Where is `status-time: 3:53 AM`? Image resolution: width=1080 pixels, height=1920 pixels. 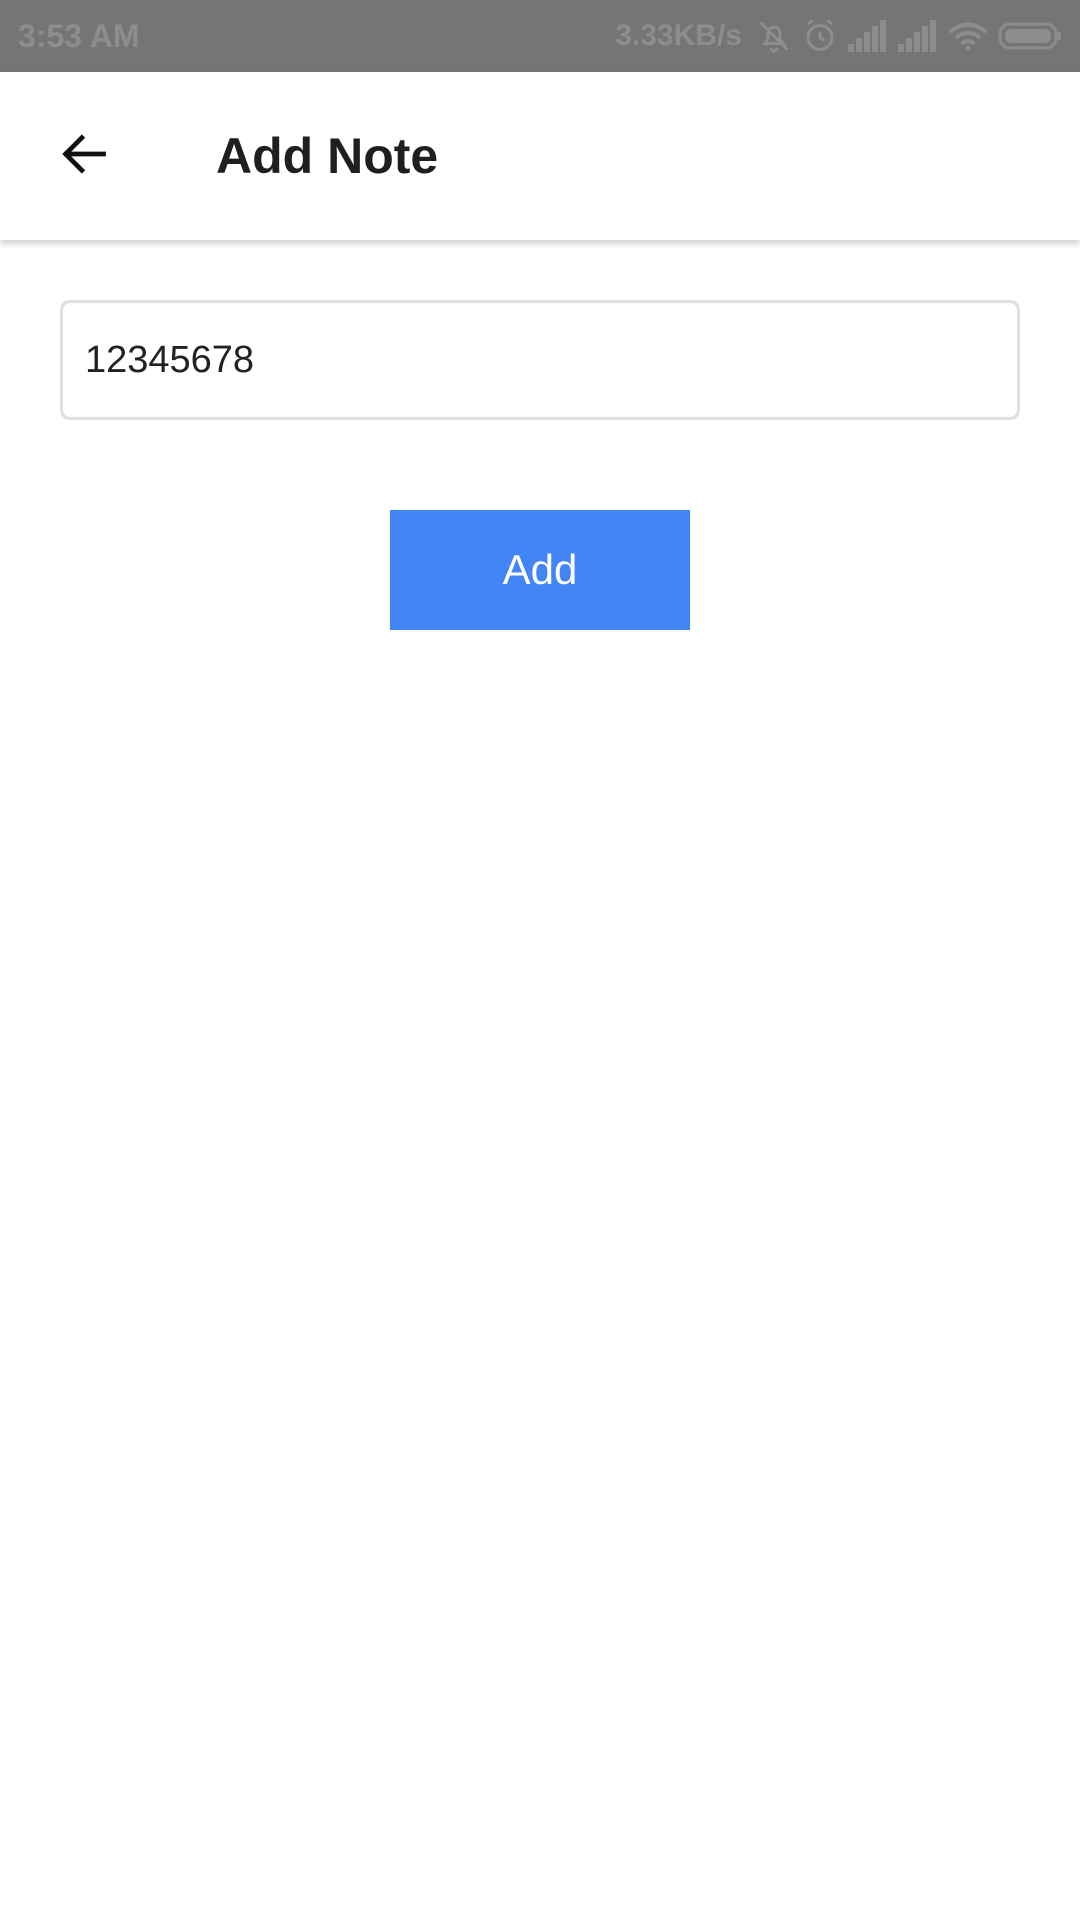
status-time: 3:53 AM is located at coordinates (79, 35).